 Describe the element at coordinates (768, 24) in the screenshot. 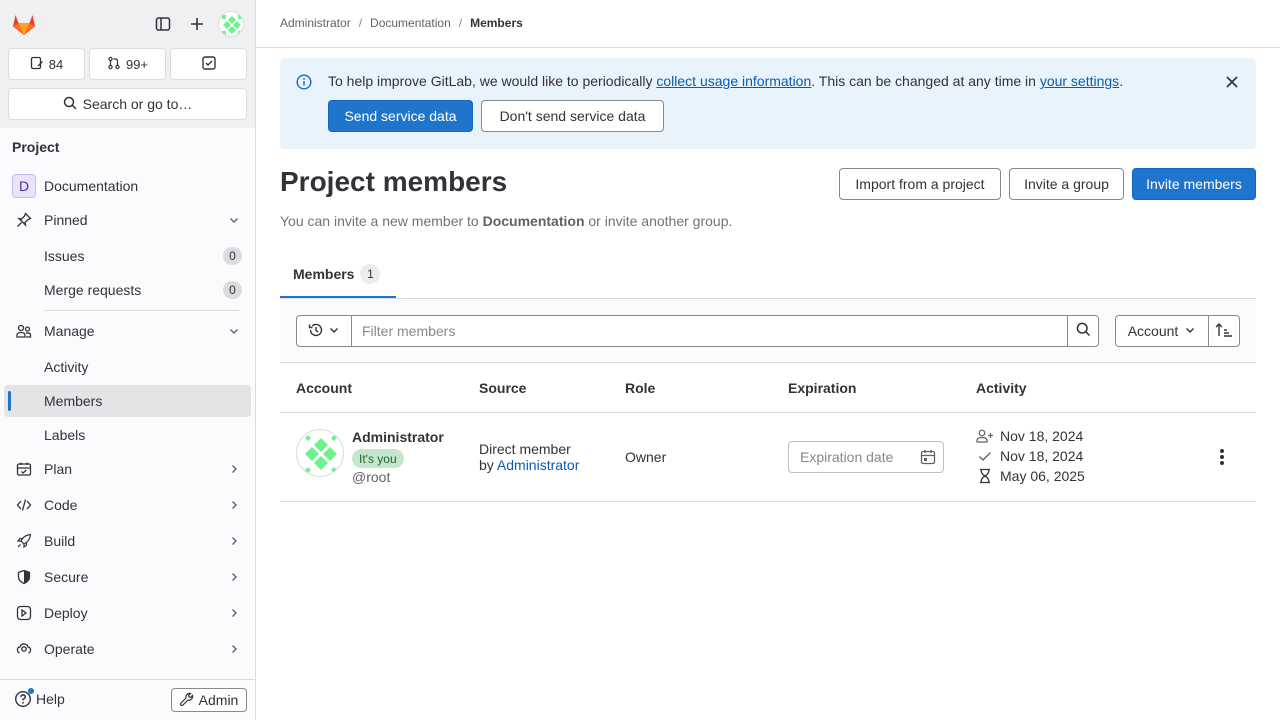

I see `top-bar: Administrator / Documentation / Members` at that location.